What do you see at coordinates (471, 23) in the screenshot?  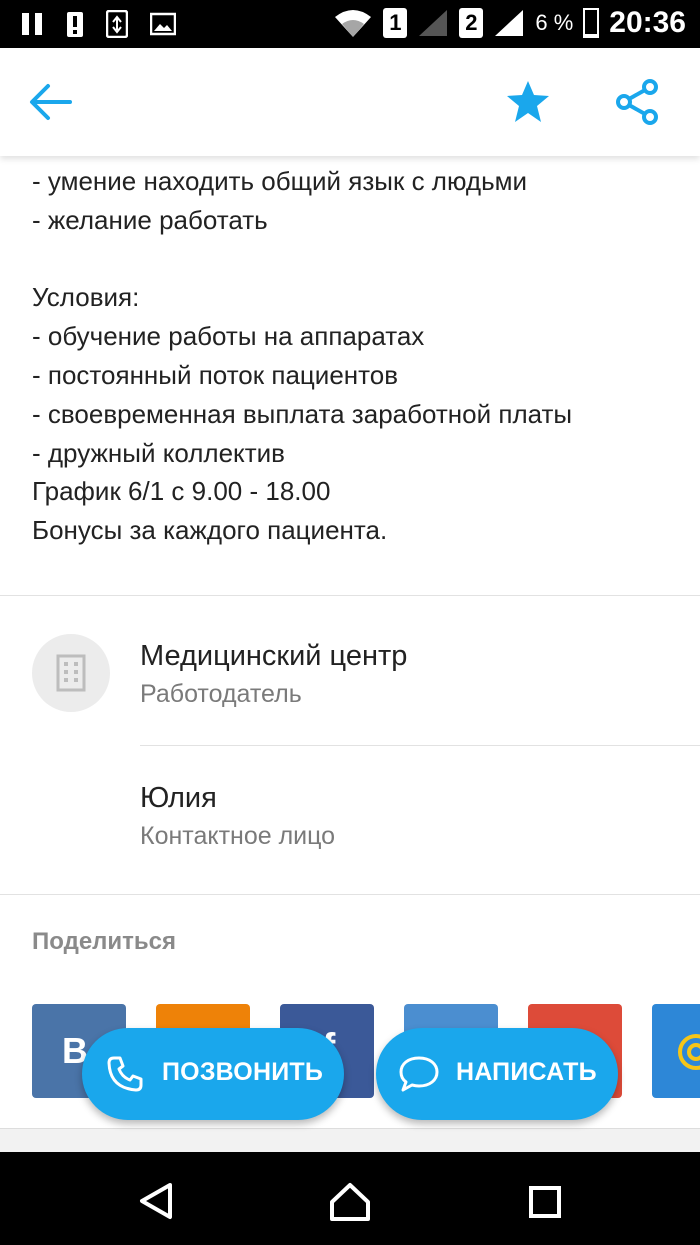 I see `sim2-badge: 2` at bounding box center [471, 23].